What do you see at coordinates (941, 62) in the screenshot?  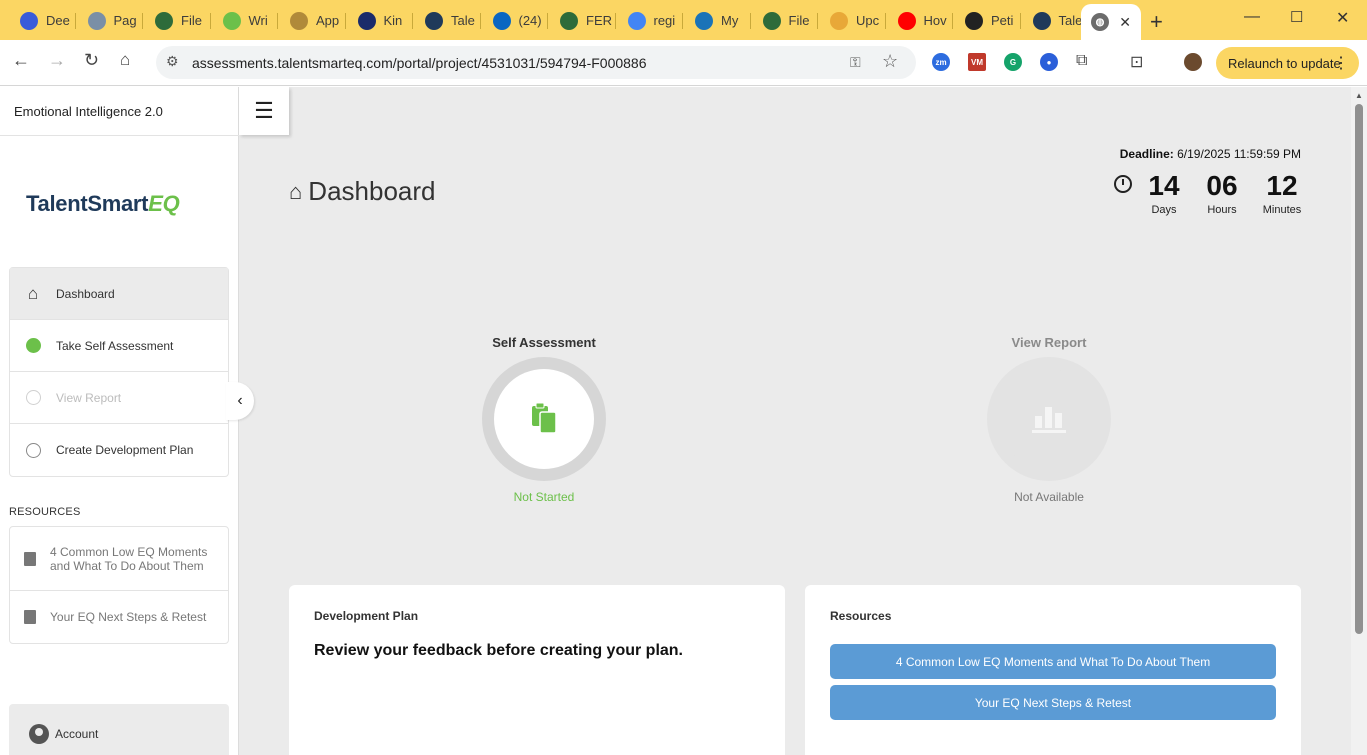 I see `zoom-extension-icon: zm` at bounding box center [941, 62].